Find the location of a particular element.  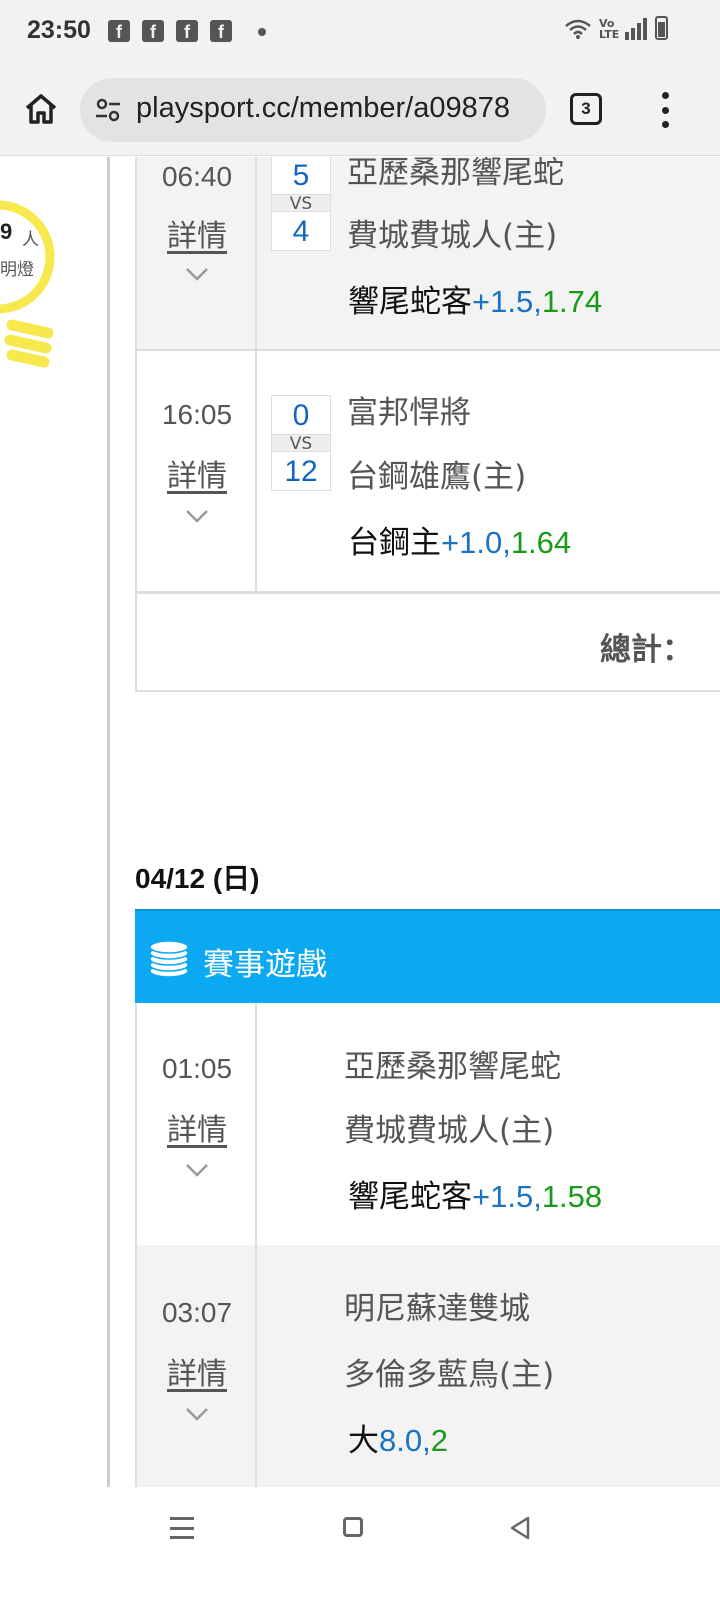

total-row: 總計： is located at coordinates (427, 642).